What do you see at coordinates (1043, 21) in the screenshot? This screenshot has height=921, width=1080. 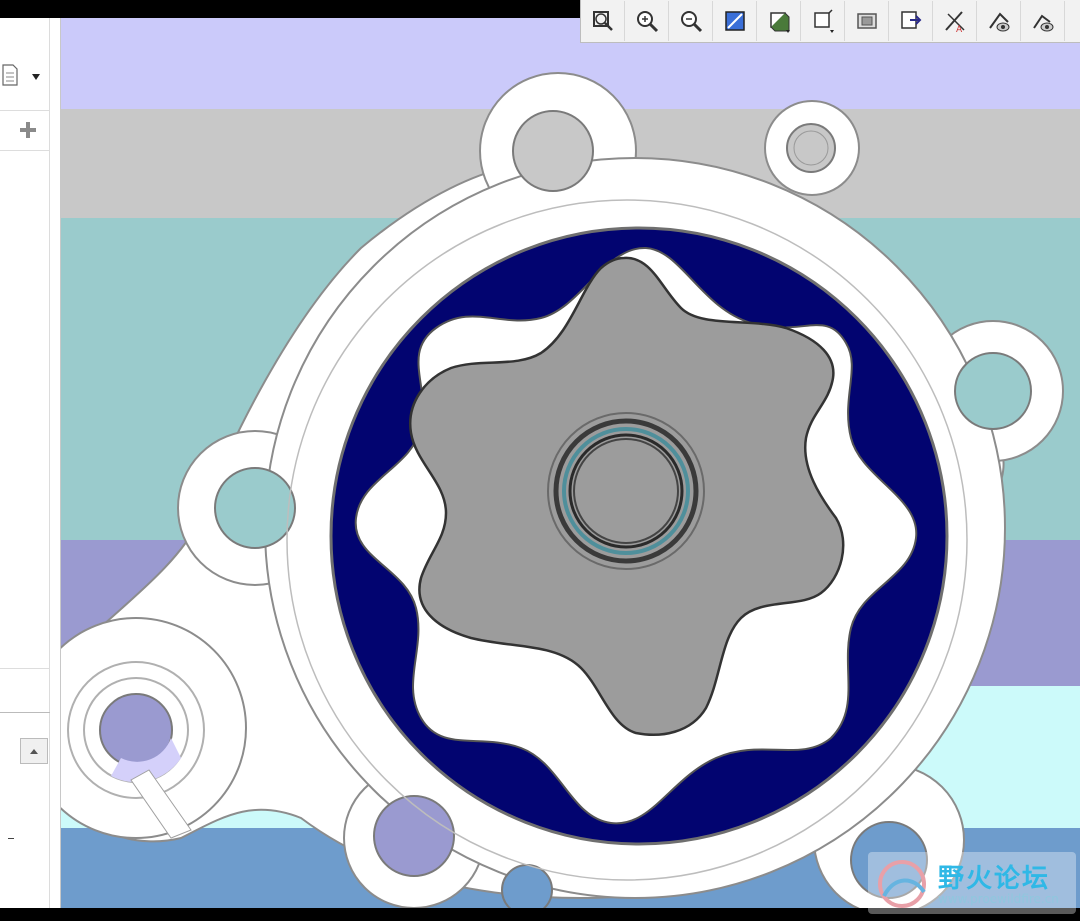 I see `annotation-display-icon` at bounding box center [1043, 21].